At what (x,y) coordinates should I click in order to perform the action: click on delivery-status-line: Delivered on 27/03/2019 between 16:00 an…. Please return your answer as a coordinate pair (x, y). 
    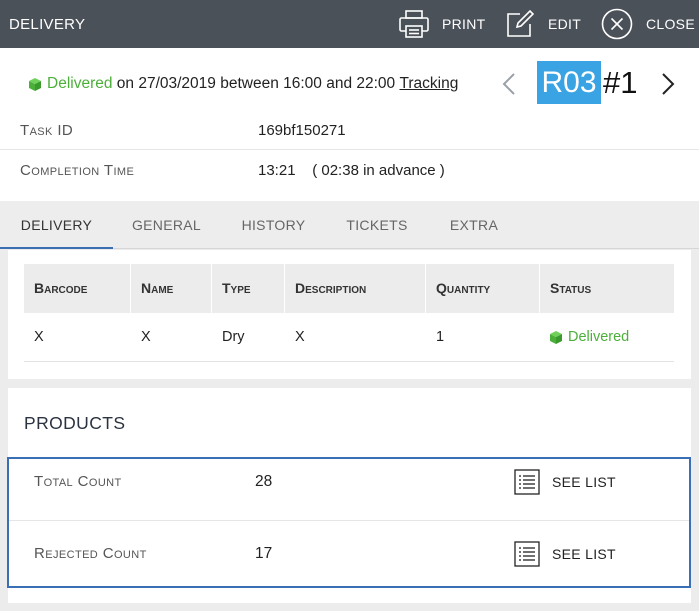
    Looking at the image, I should click on (243, 84).